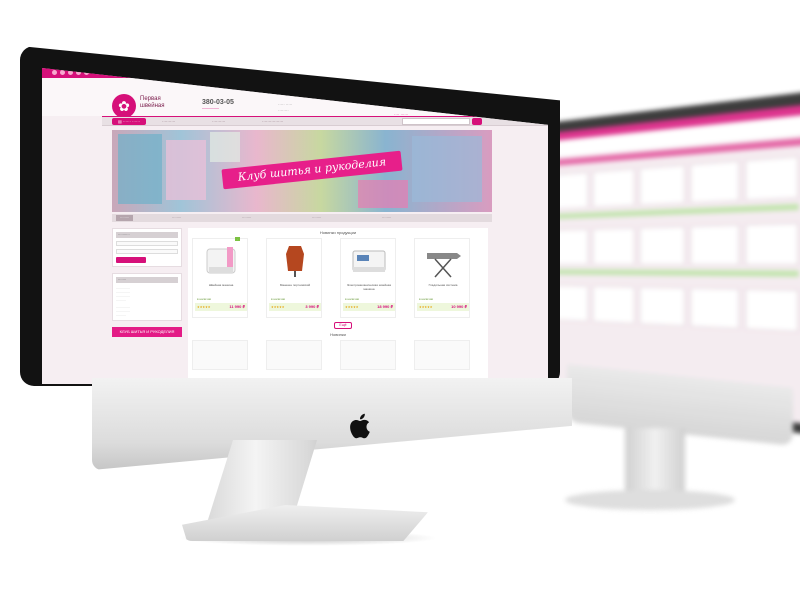 Image resolution: width=800 pixels, height=600 pixels. What do you see at coordinates (369, 307) in the screenshot?
I see `product-price-row: ★★★★★ 18 990 ₽` at bounding box center [369, 307].